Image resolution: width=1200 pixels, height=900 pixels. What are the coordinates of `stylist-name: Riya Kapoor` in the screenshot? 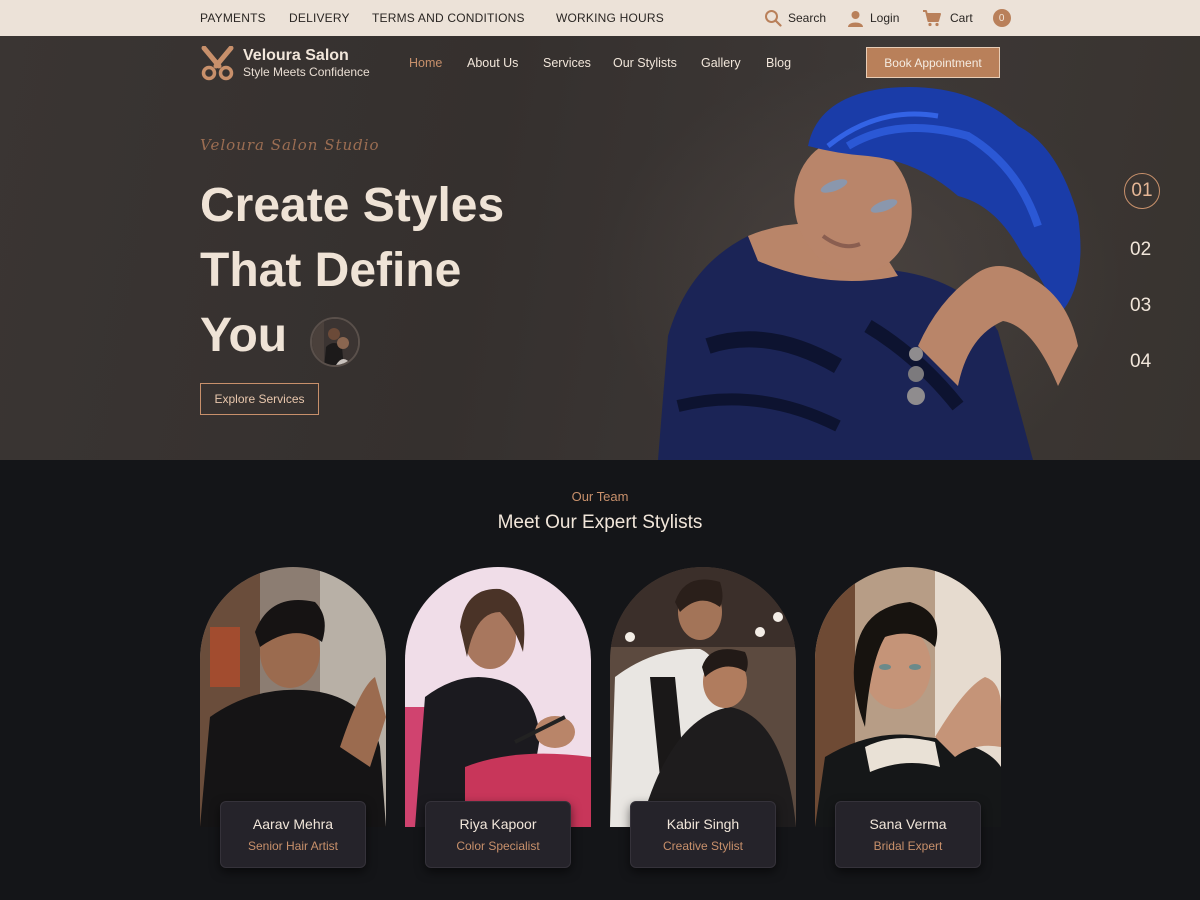 It's located at (498, 824).